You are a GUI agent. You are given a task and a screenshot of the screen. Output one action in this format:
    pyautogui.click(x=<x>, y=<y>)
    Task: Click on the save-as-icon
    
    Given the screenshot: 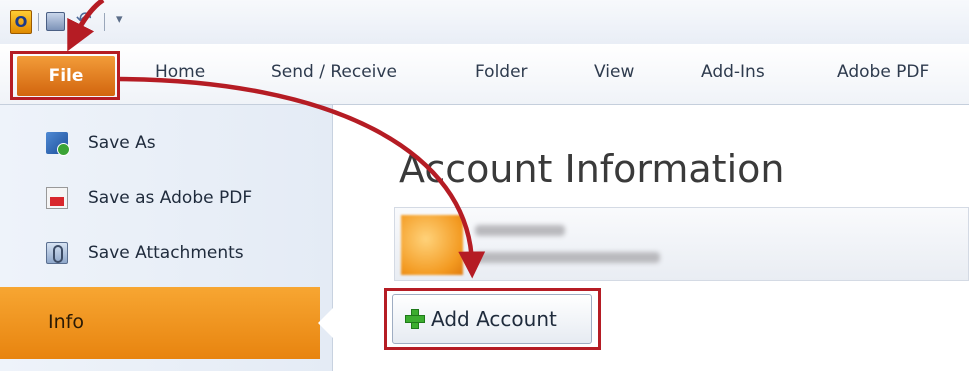 What is the action you would take?
    pyautogui.click(x=58, y=144)
    